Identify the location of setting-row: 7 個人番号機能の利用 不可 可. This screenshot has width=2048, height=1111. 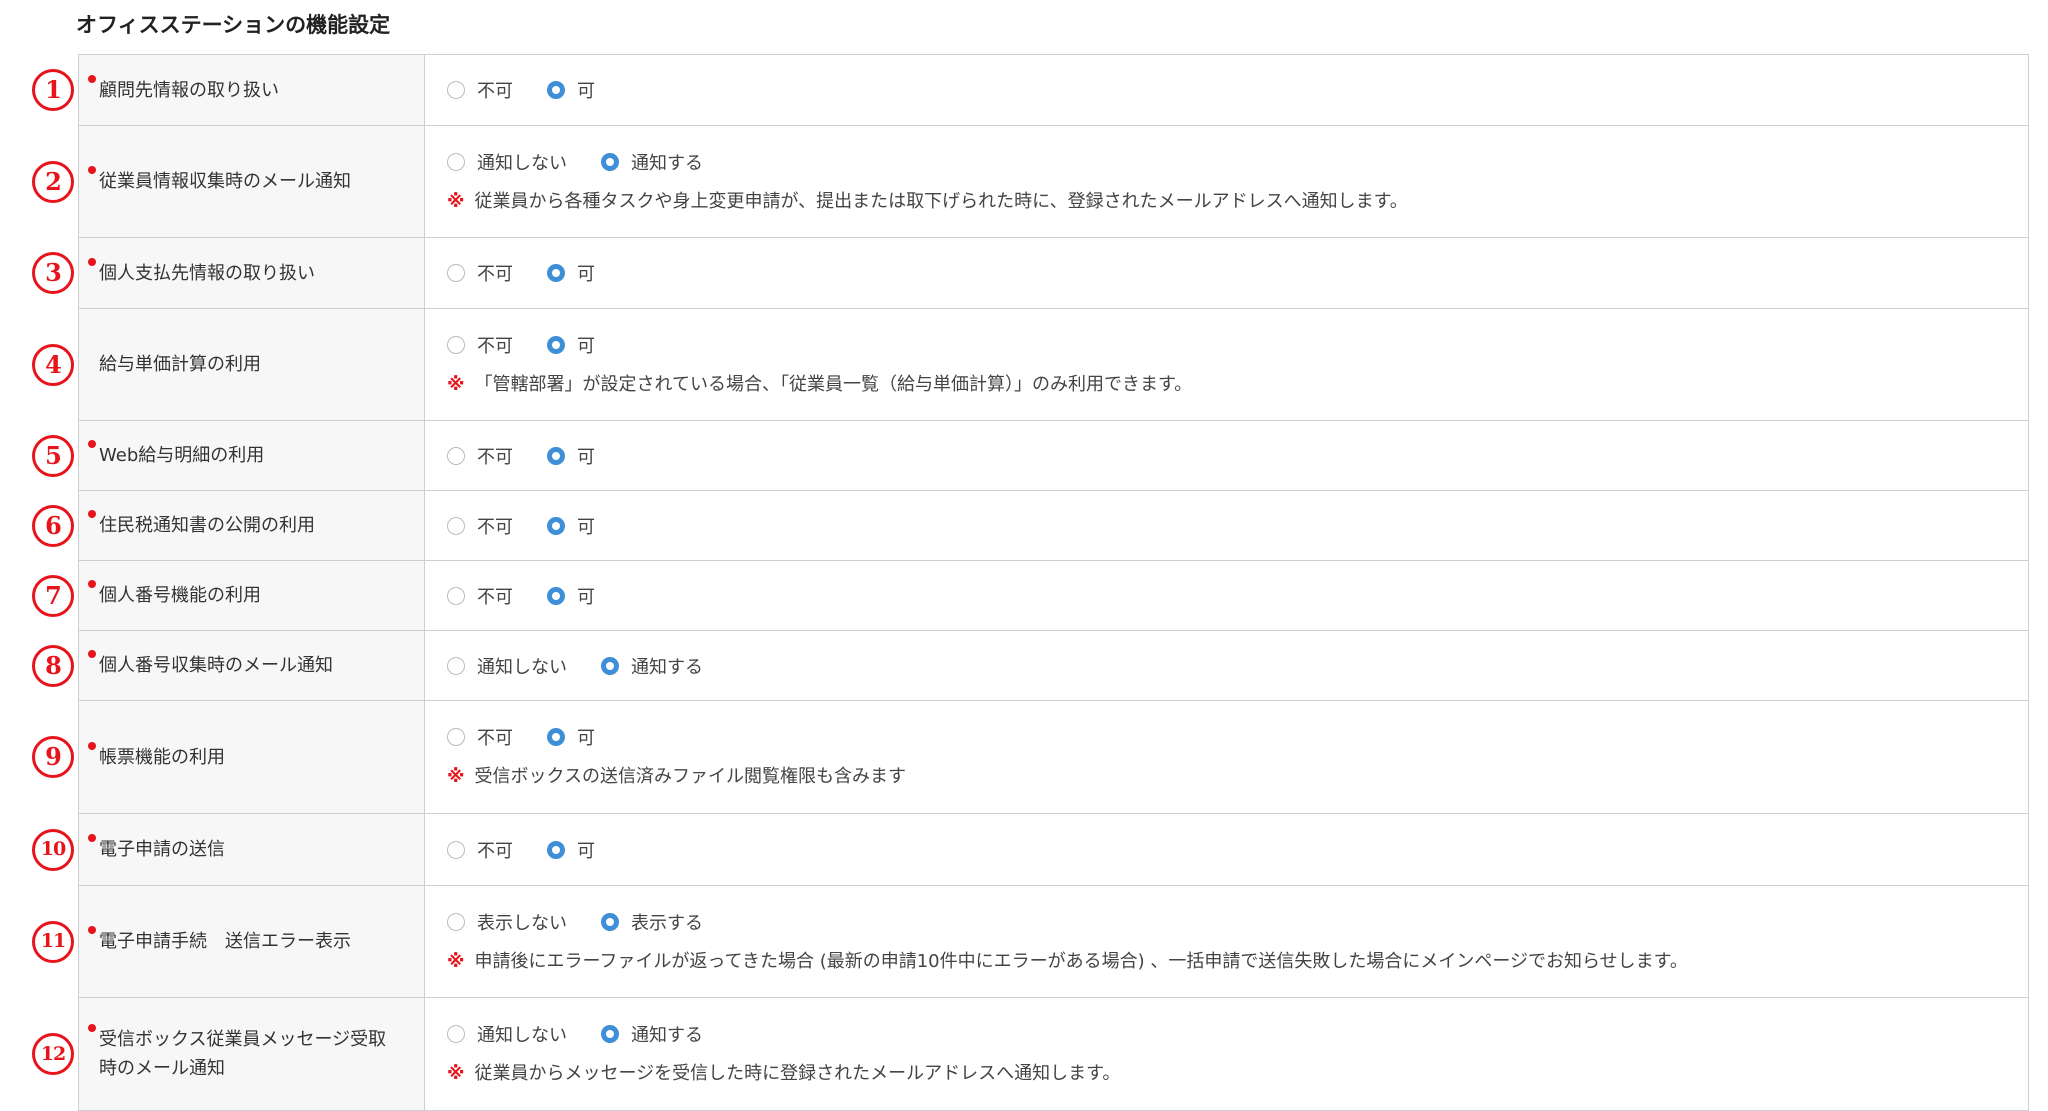
(1030, 596).